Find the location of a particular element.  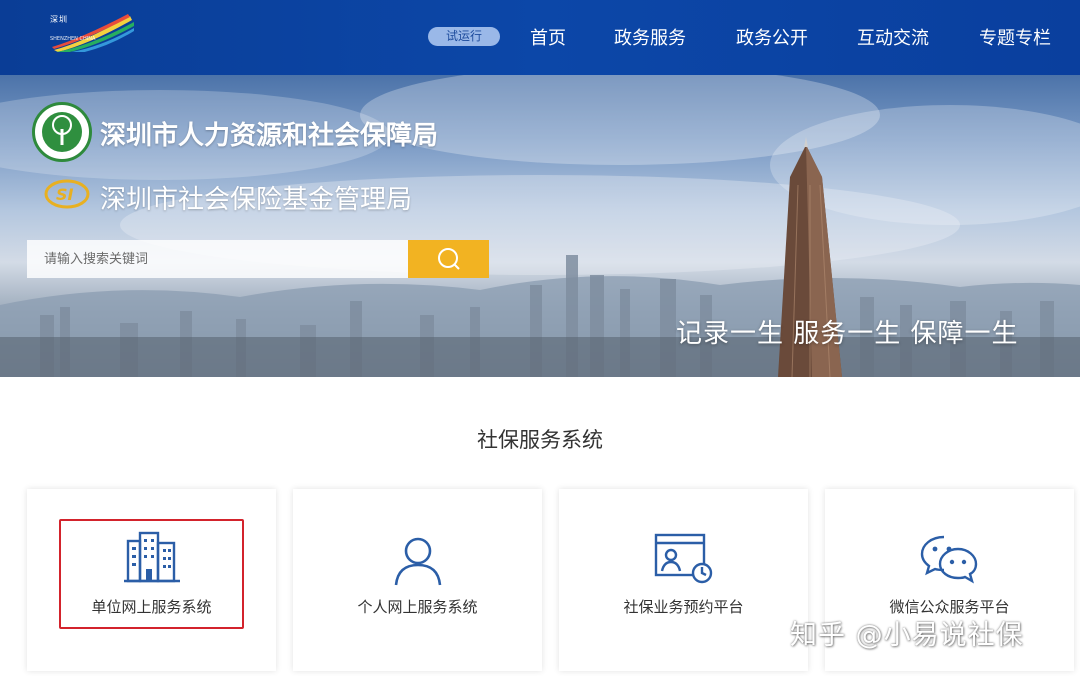

logo-subtext: SHENZHEN CHINA is located at coordinates (73, 39).